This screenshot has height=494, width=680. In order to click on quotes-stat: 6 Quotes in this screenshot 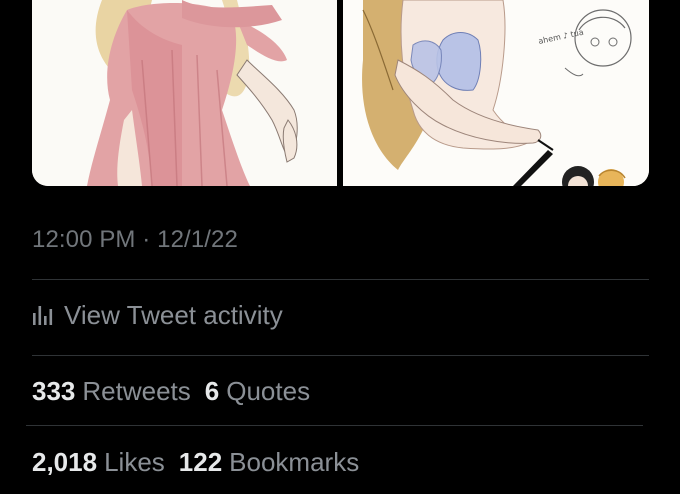, I will do `click(257, 391)`.